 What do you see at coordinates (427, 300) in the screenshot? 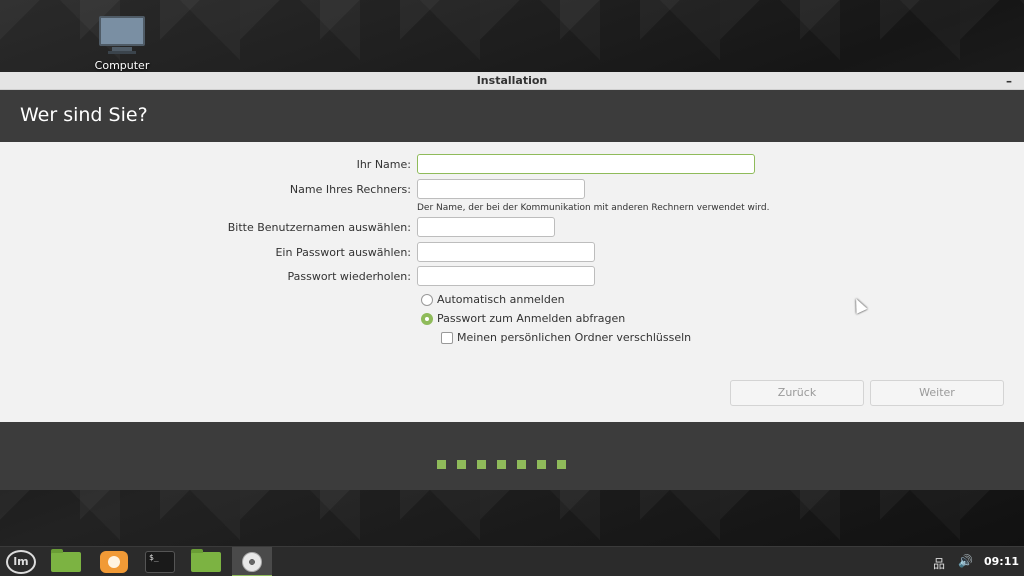
I see `auto-login-radio` at bounding box center [427, 300].